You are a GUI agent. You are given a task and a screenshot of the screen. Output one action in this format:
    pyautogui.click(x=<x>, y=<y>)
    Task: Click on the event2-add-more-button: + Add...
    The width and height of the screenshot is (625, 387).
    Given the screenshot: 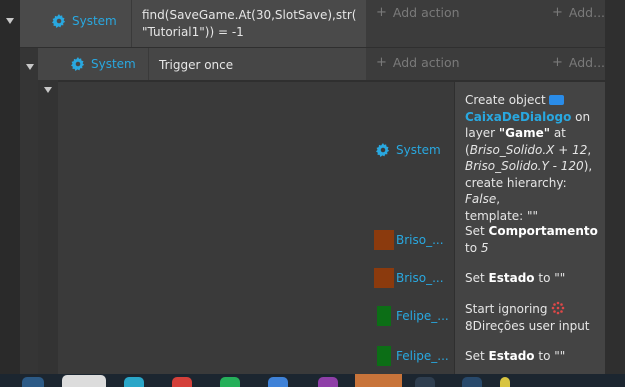 What is the action you would take?
    pyautogui.click(x=578, y=62)
    